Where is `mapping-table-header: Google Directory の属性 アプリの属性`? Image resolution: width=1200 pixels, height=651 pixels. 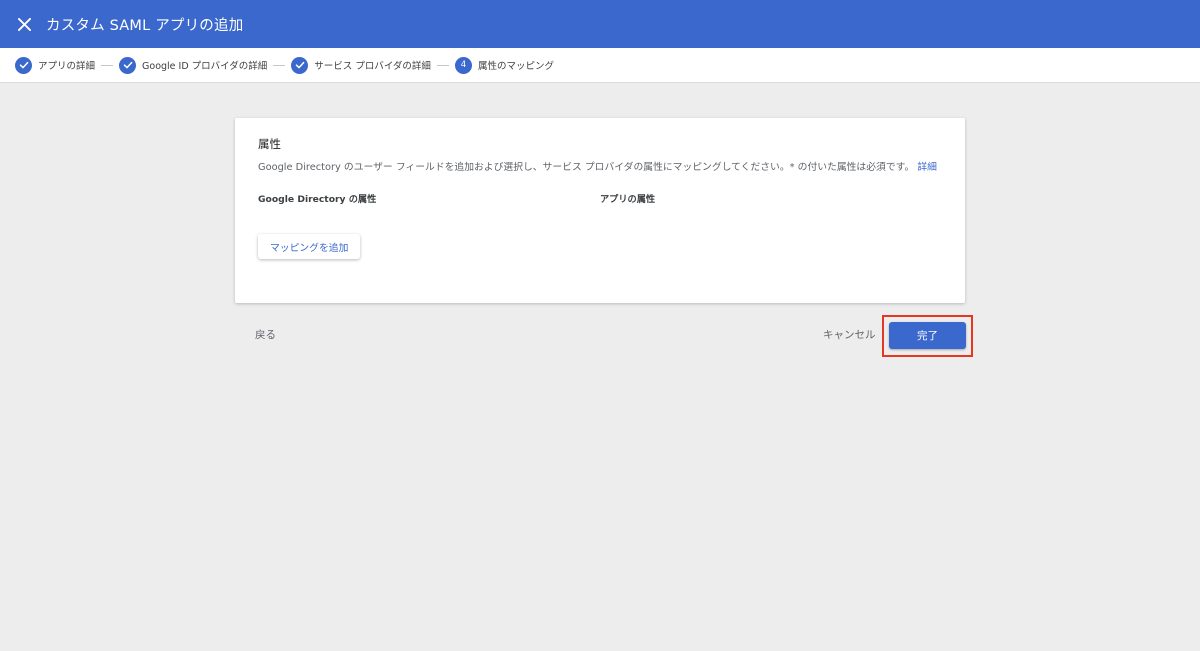
mapping-table-header: Google Directory の属性 アプリの属性 is located at coordinates (600, 198).